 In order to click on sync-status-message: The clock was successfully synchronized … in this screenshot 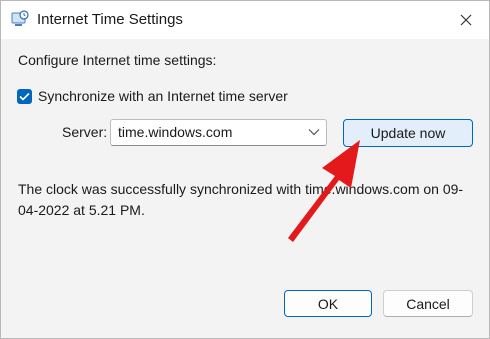, I will do `click(241, 199)`.